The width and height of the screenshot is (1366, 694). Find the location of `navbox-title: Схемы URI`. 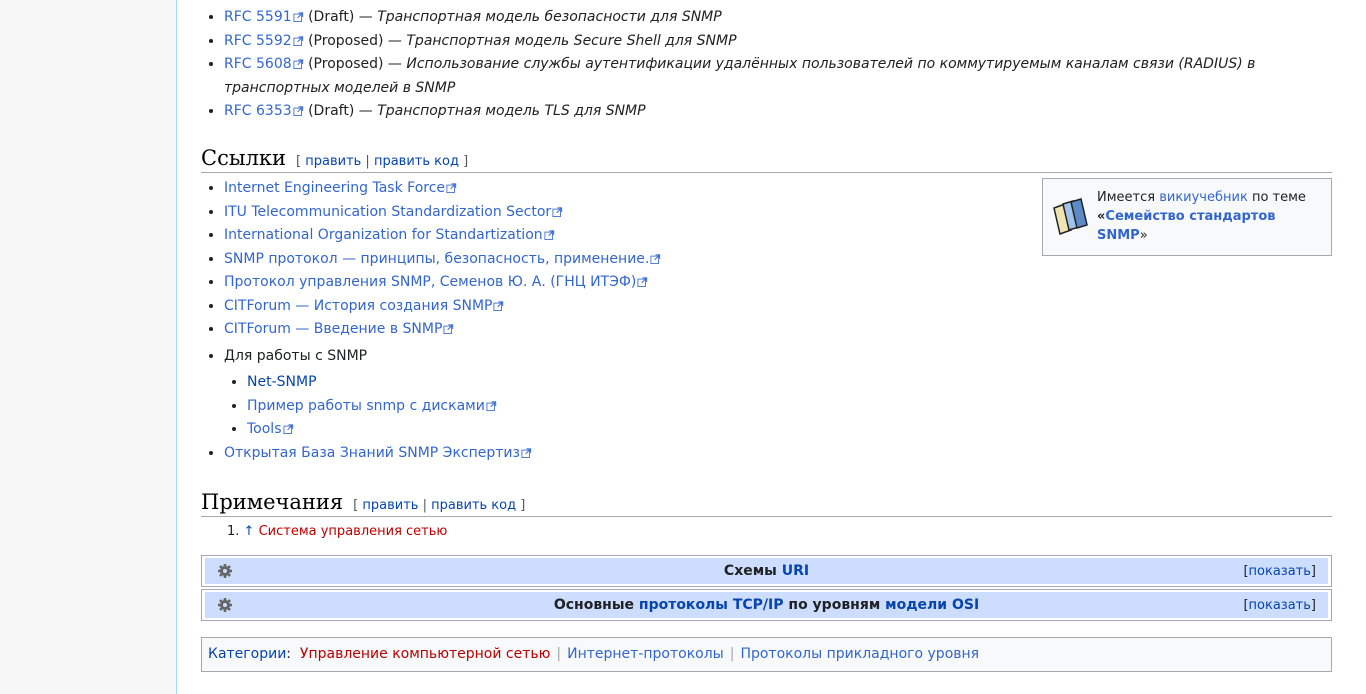

navbox-title: Схемы URI is located at coordinates (766, 571).